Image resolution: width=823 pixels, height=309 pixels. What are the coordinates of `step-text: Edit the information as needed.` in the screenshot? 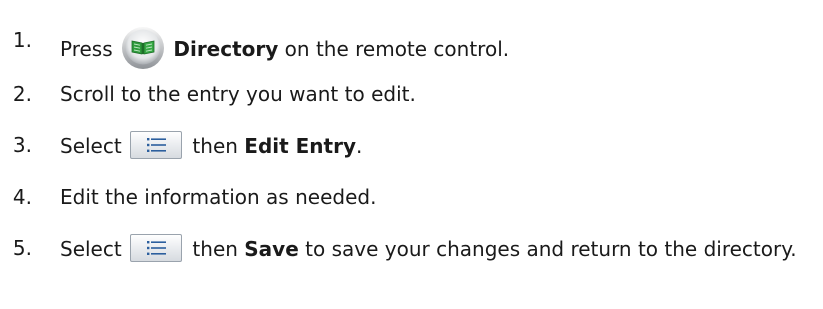 It's located at (218, 197).